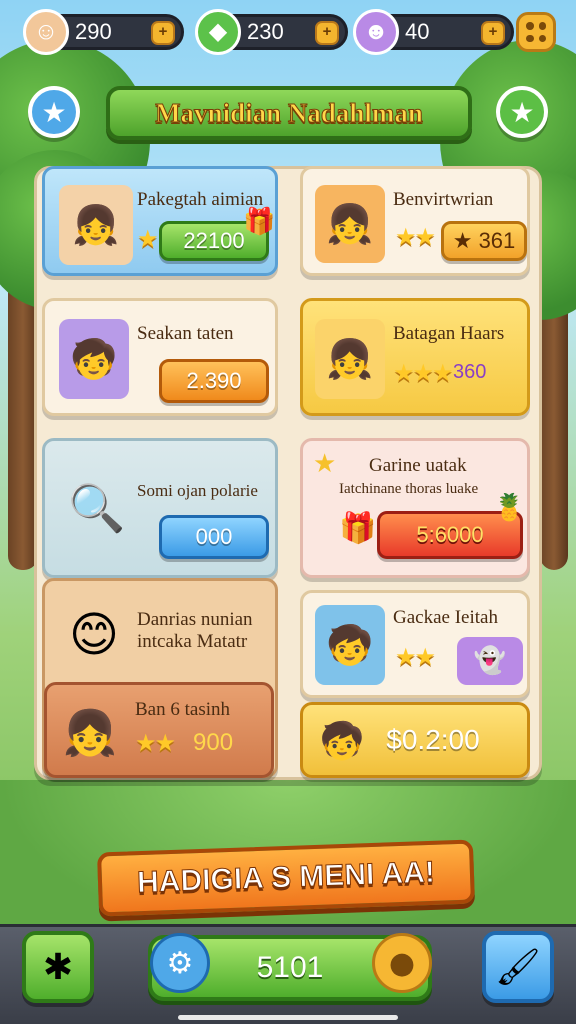  Describe the element at coordinates (192, 641) in the screenshot. I see `card-subtitle: intcaka Matatr` at that location.